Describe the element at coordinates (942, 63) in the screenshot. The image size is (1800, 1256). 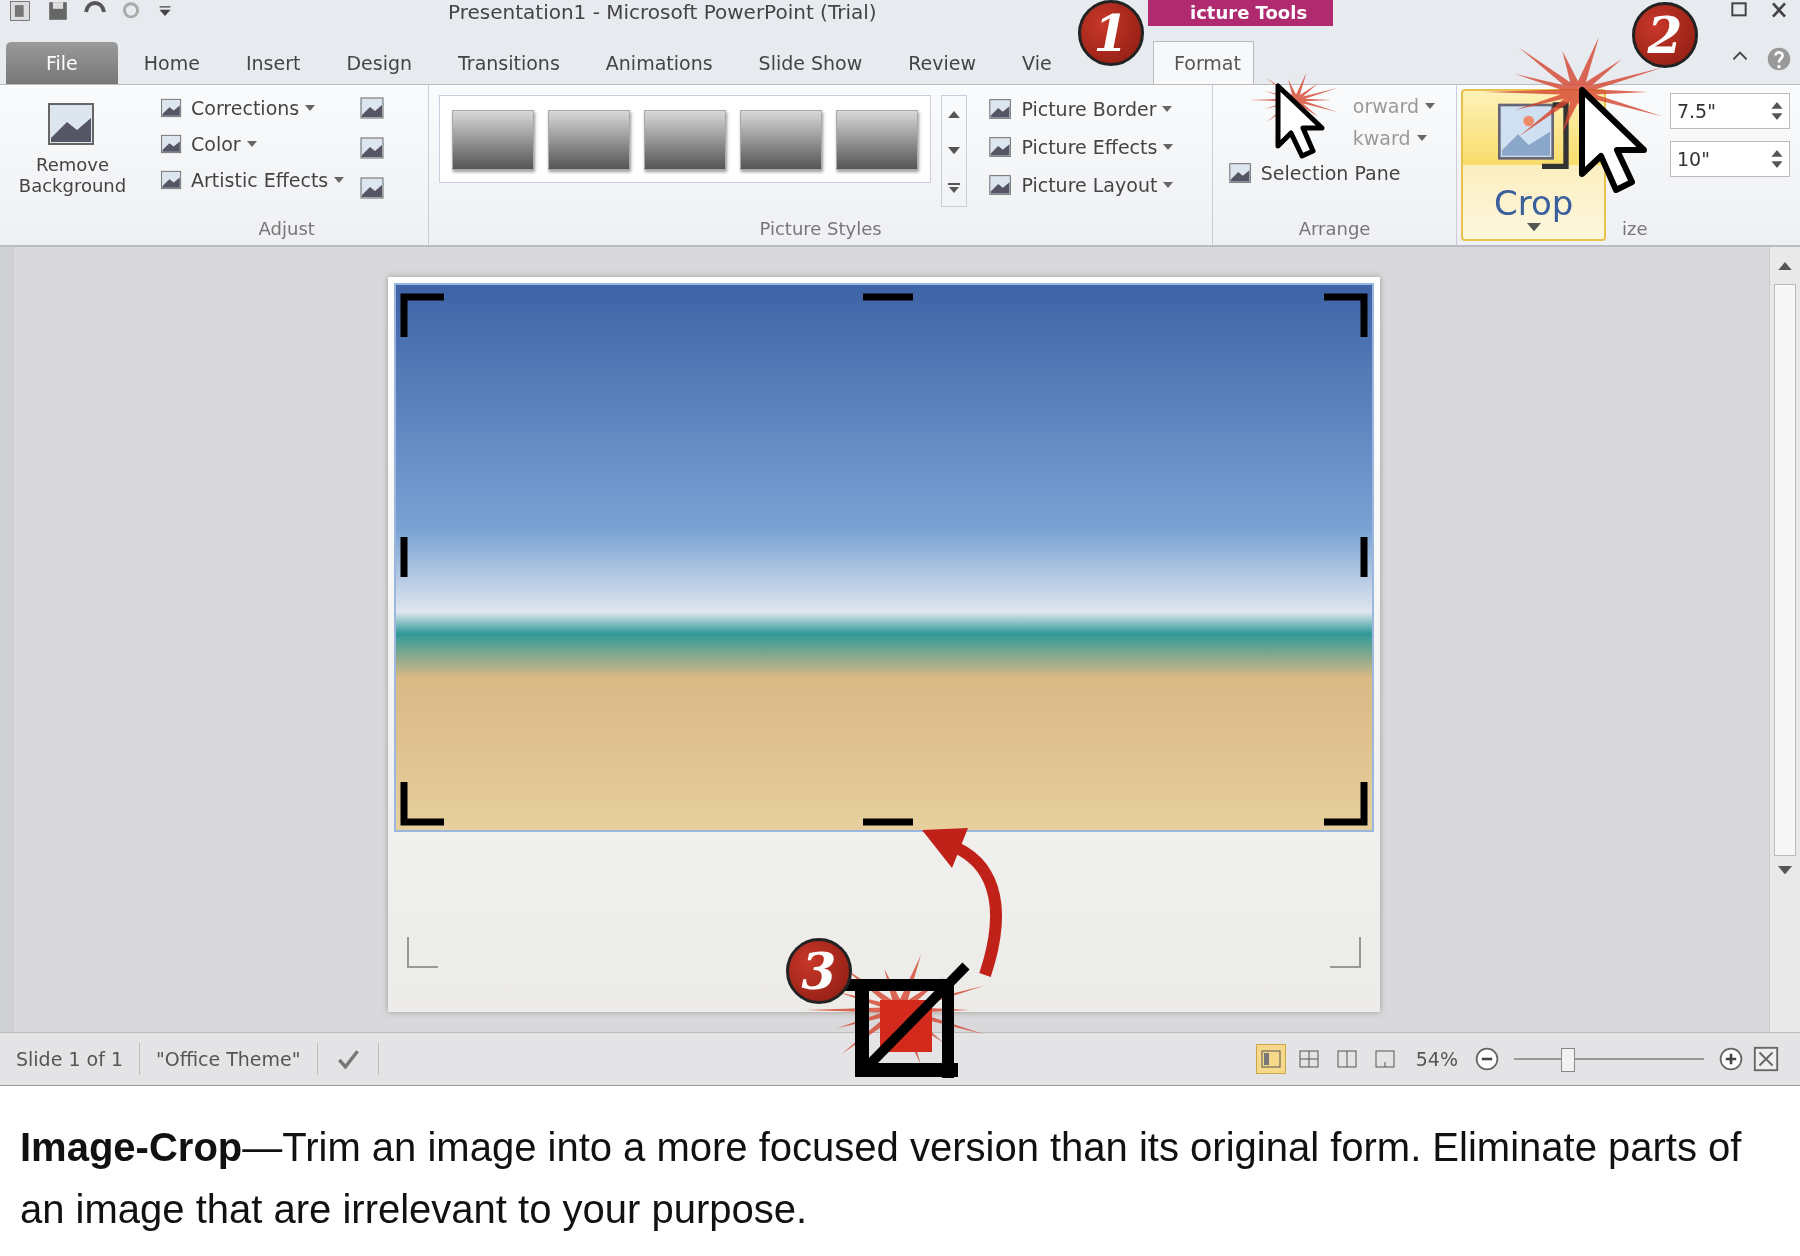
I see `ribbon-tab: Review` at that location.